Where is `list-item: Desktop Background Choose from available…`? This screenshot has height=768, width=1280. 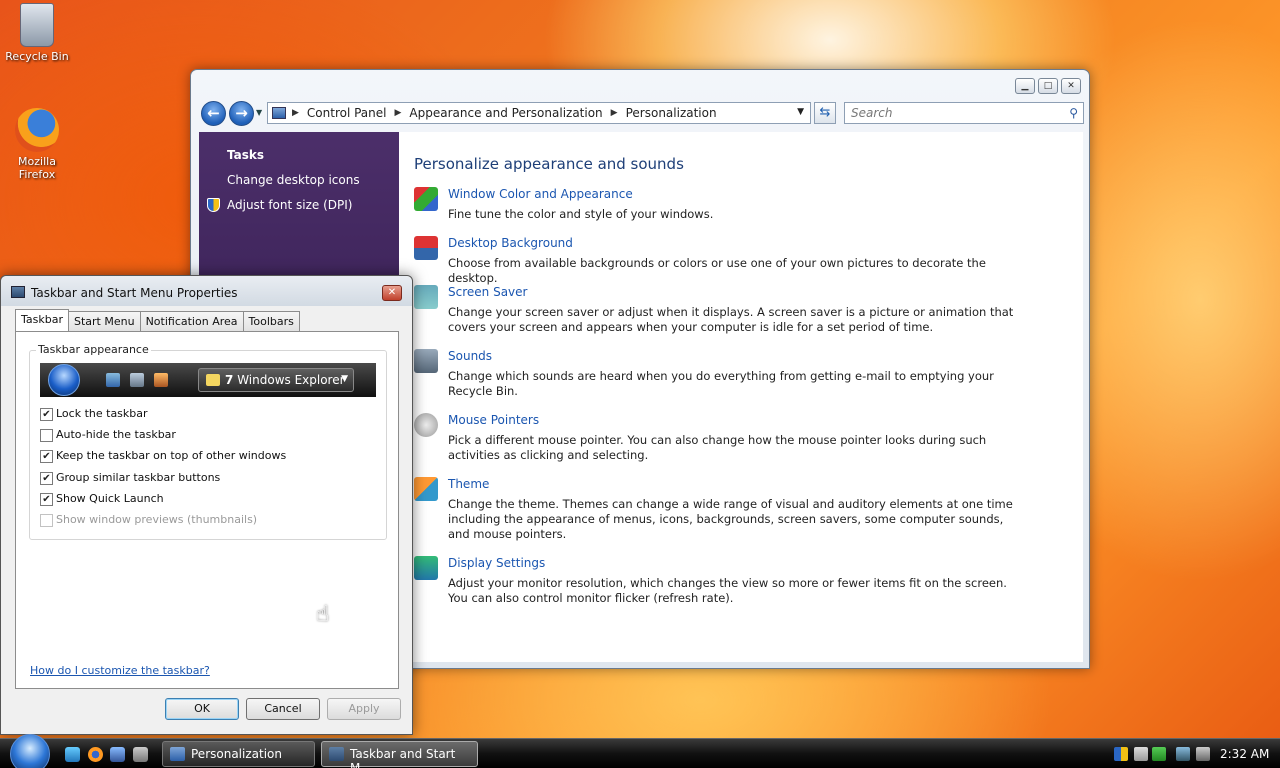
list-item: Desktop Background Choose from available… is located at coordinates (714, 261).